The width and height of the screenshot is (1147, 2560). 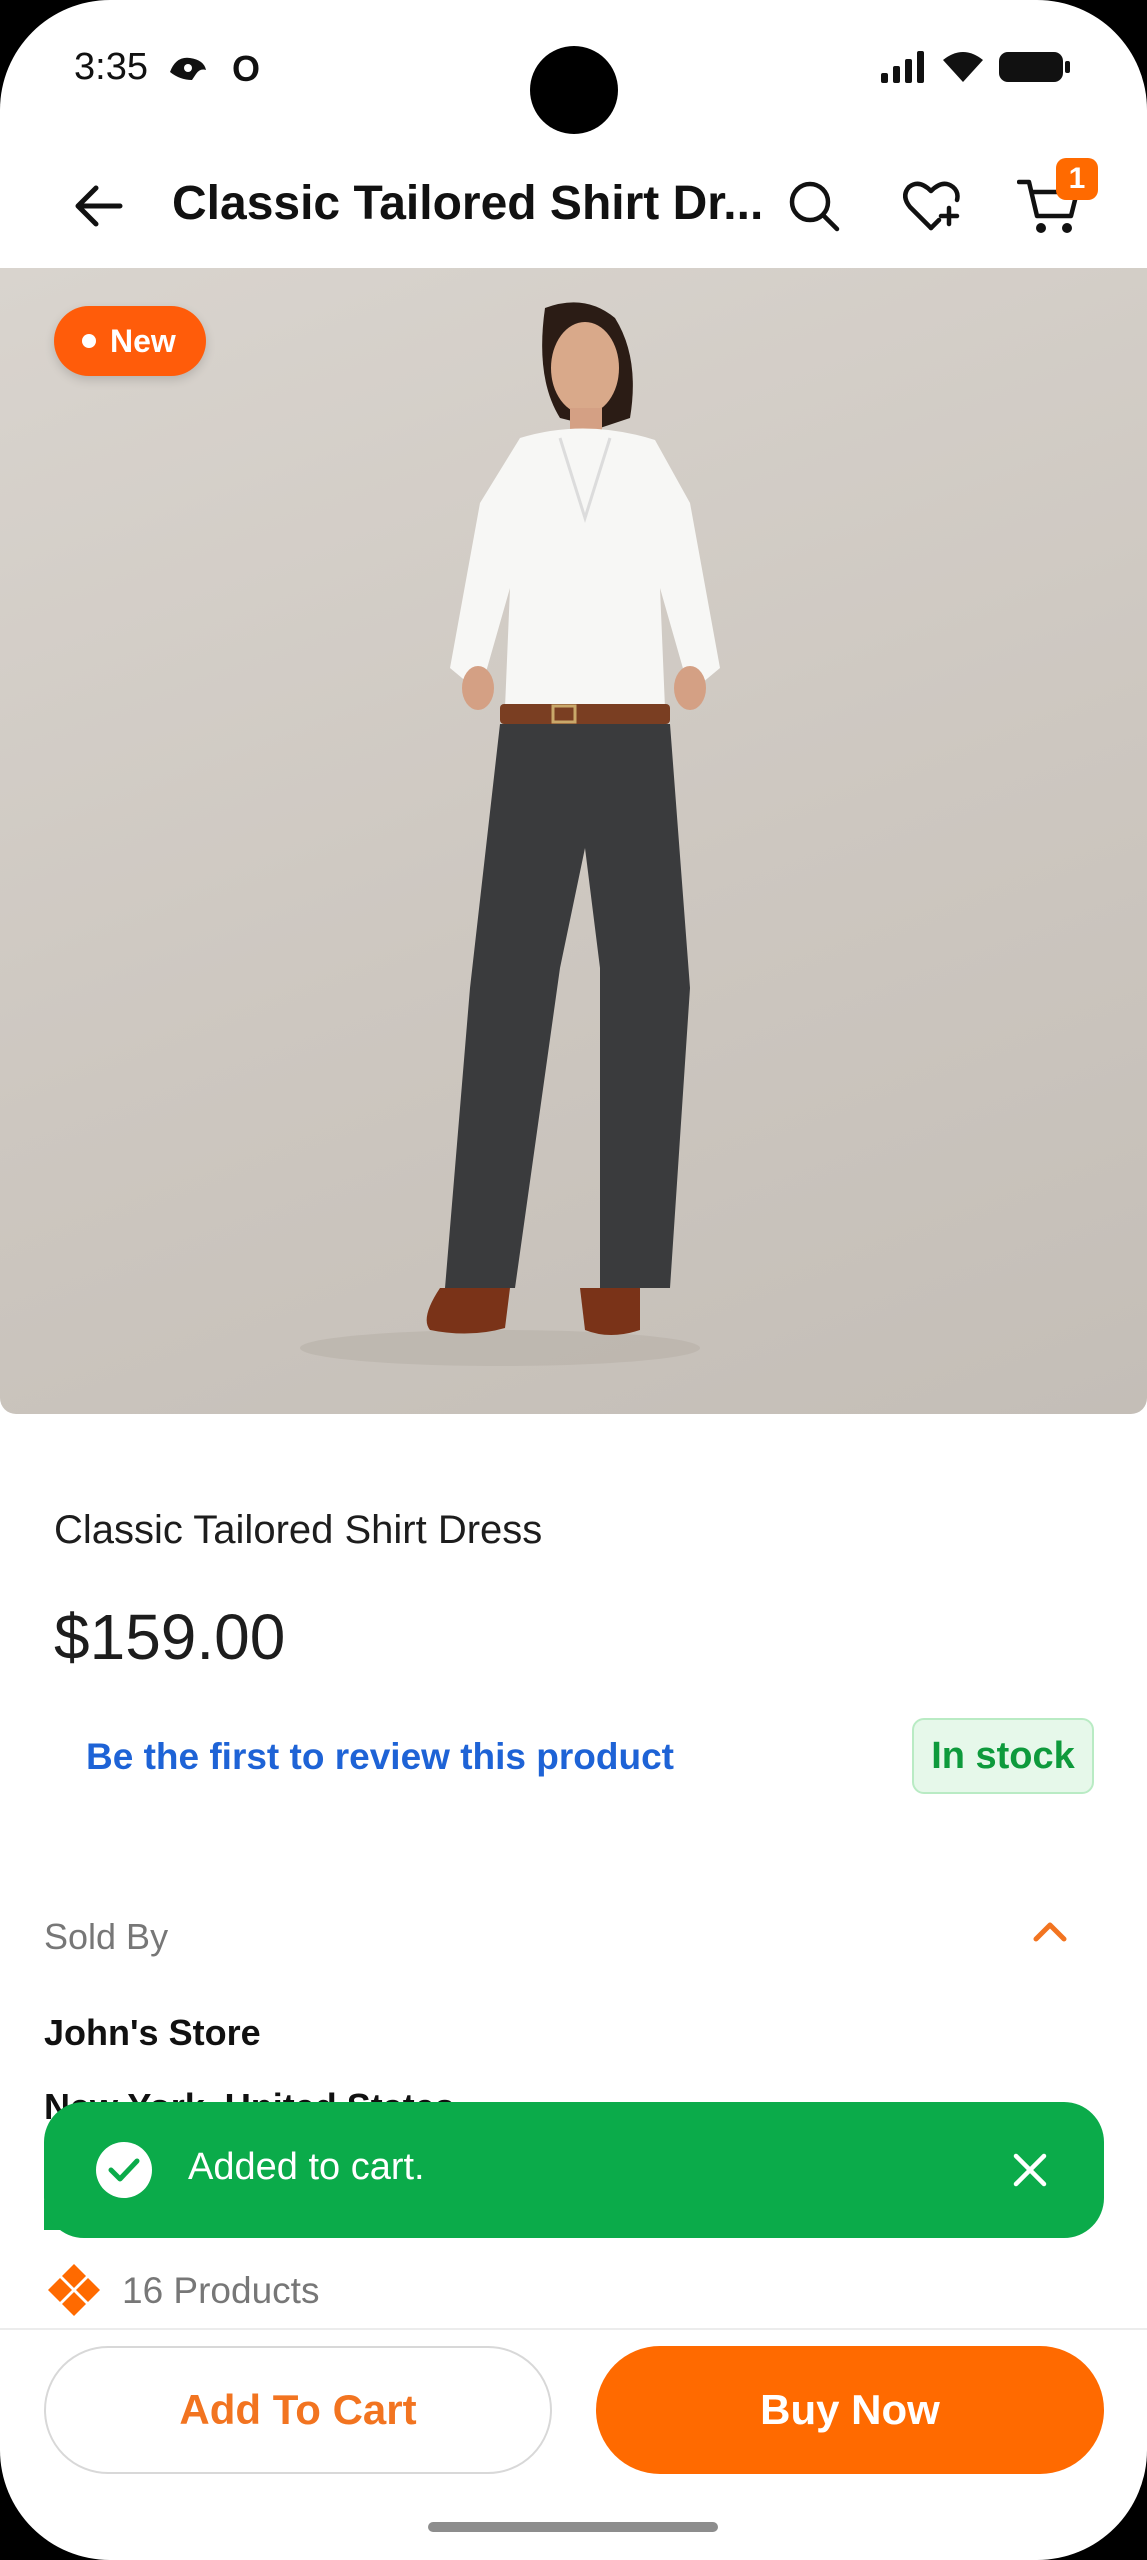 What do you see at coordinates (380, 1757) in the screenshot?
I see `review-link: Be the first to review this product` at bounding box center [380, 1757].